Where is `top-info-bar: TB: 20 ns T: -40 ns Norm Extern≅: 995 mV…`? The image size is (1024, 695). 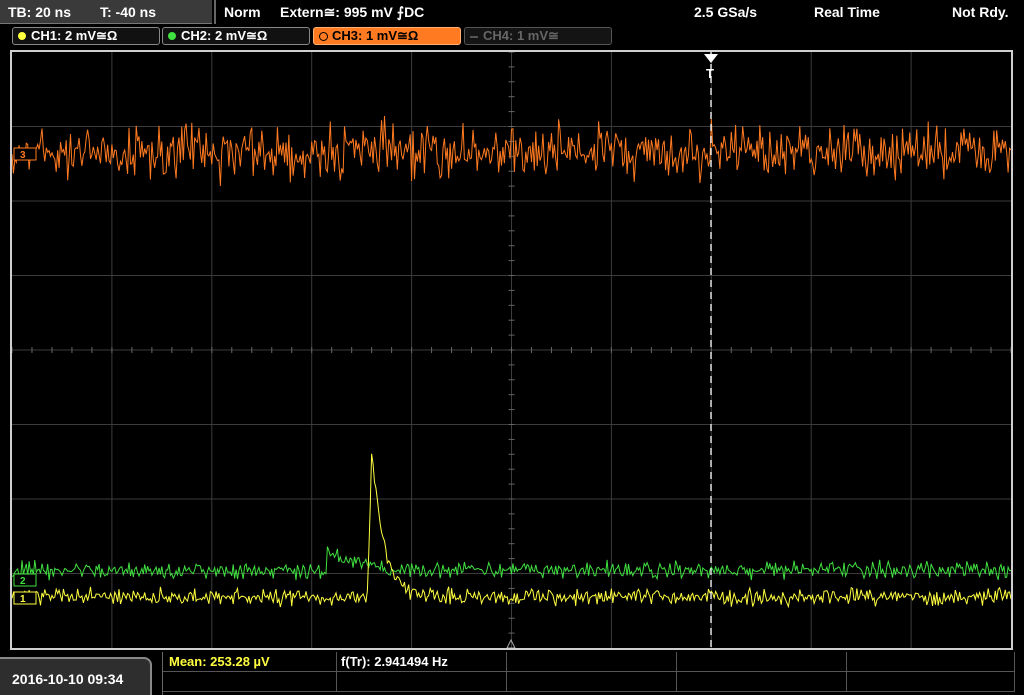
top-info-bar: TB: 20 ns T: -40 ns Norm Extern≅: 995 mV… is located at coordinates (512, 12).